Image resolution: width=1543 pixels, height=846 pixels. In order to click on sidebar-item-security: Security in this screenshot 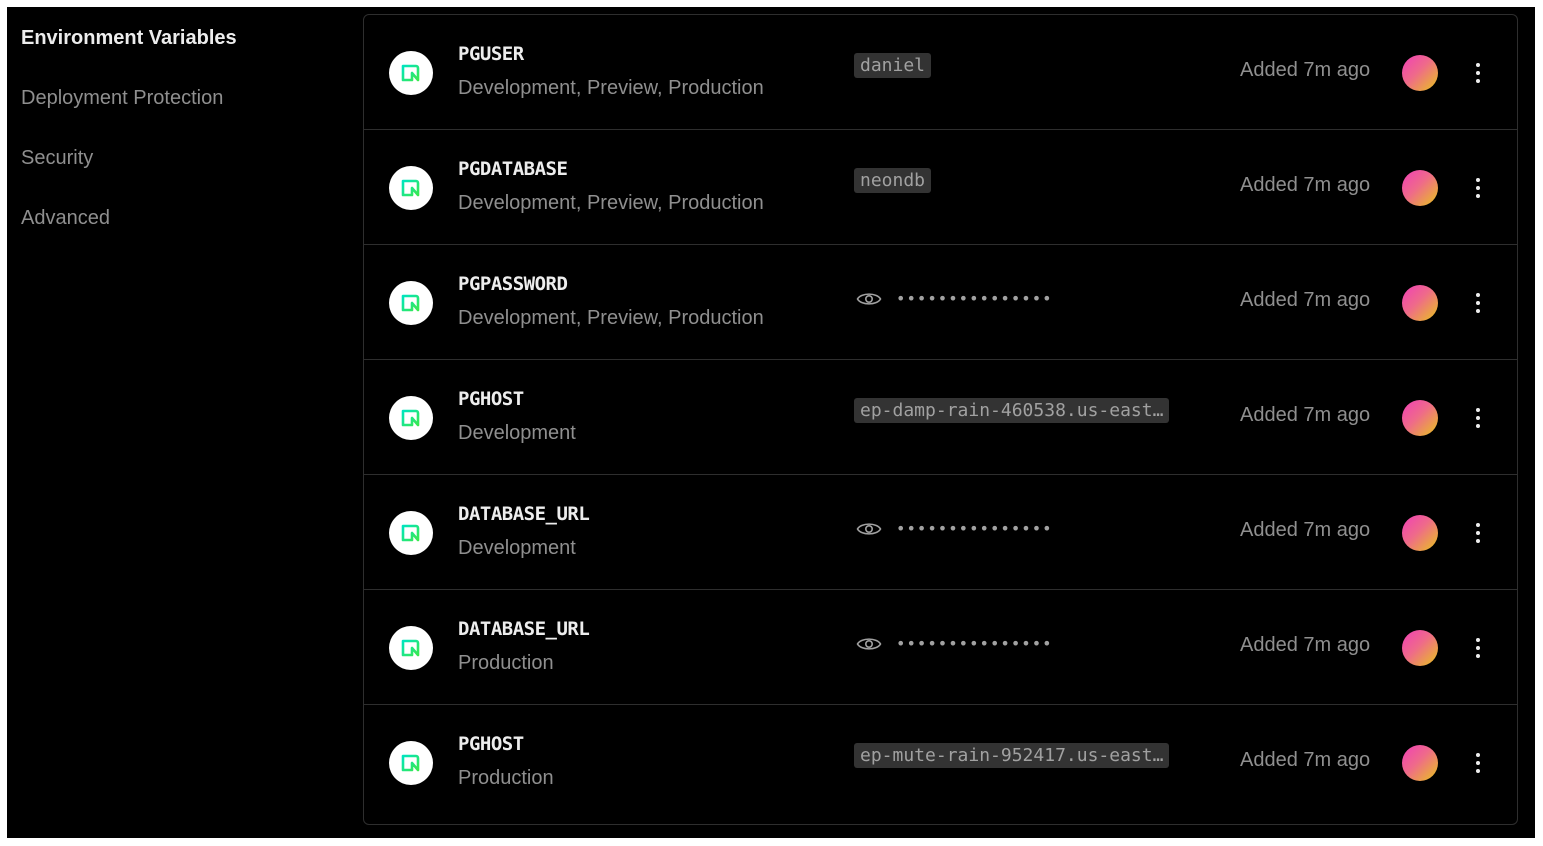, I will do `click(186, 175)`.